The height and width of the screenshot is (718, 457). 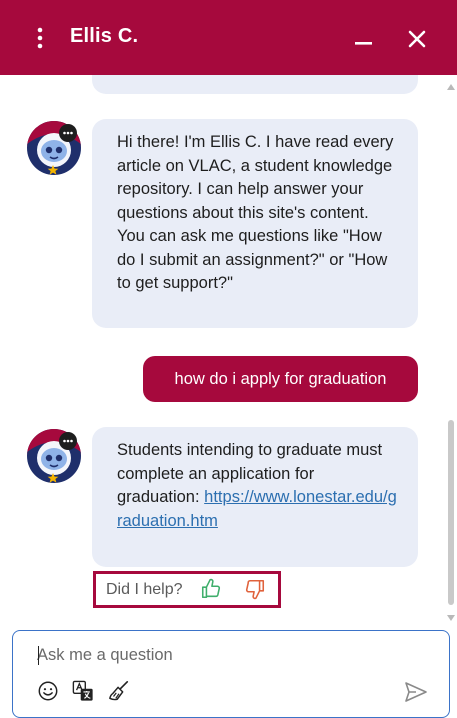 What do you see at coordinates (48, 691) in the screenshot?
I see `emoji-icon` at bounding box center [48, 691].